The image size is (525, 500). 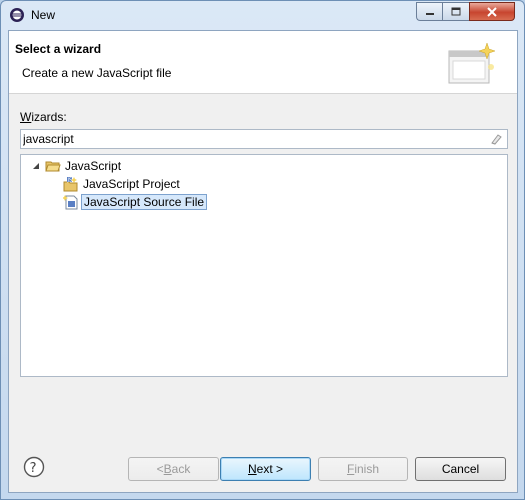 I want to click on wizard-filter-field, so click(x=264, y=139).